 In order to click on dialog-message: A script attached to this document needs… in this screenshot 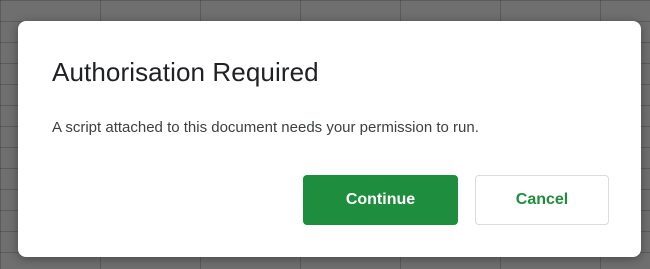, I will do `click(265, 127)`.